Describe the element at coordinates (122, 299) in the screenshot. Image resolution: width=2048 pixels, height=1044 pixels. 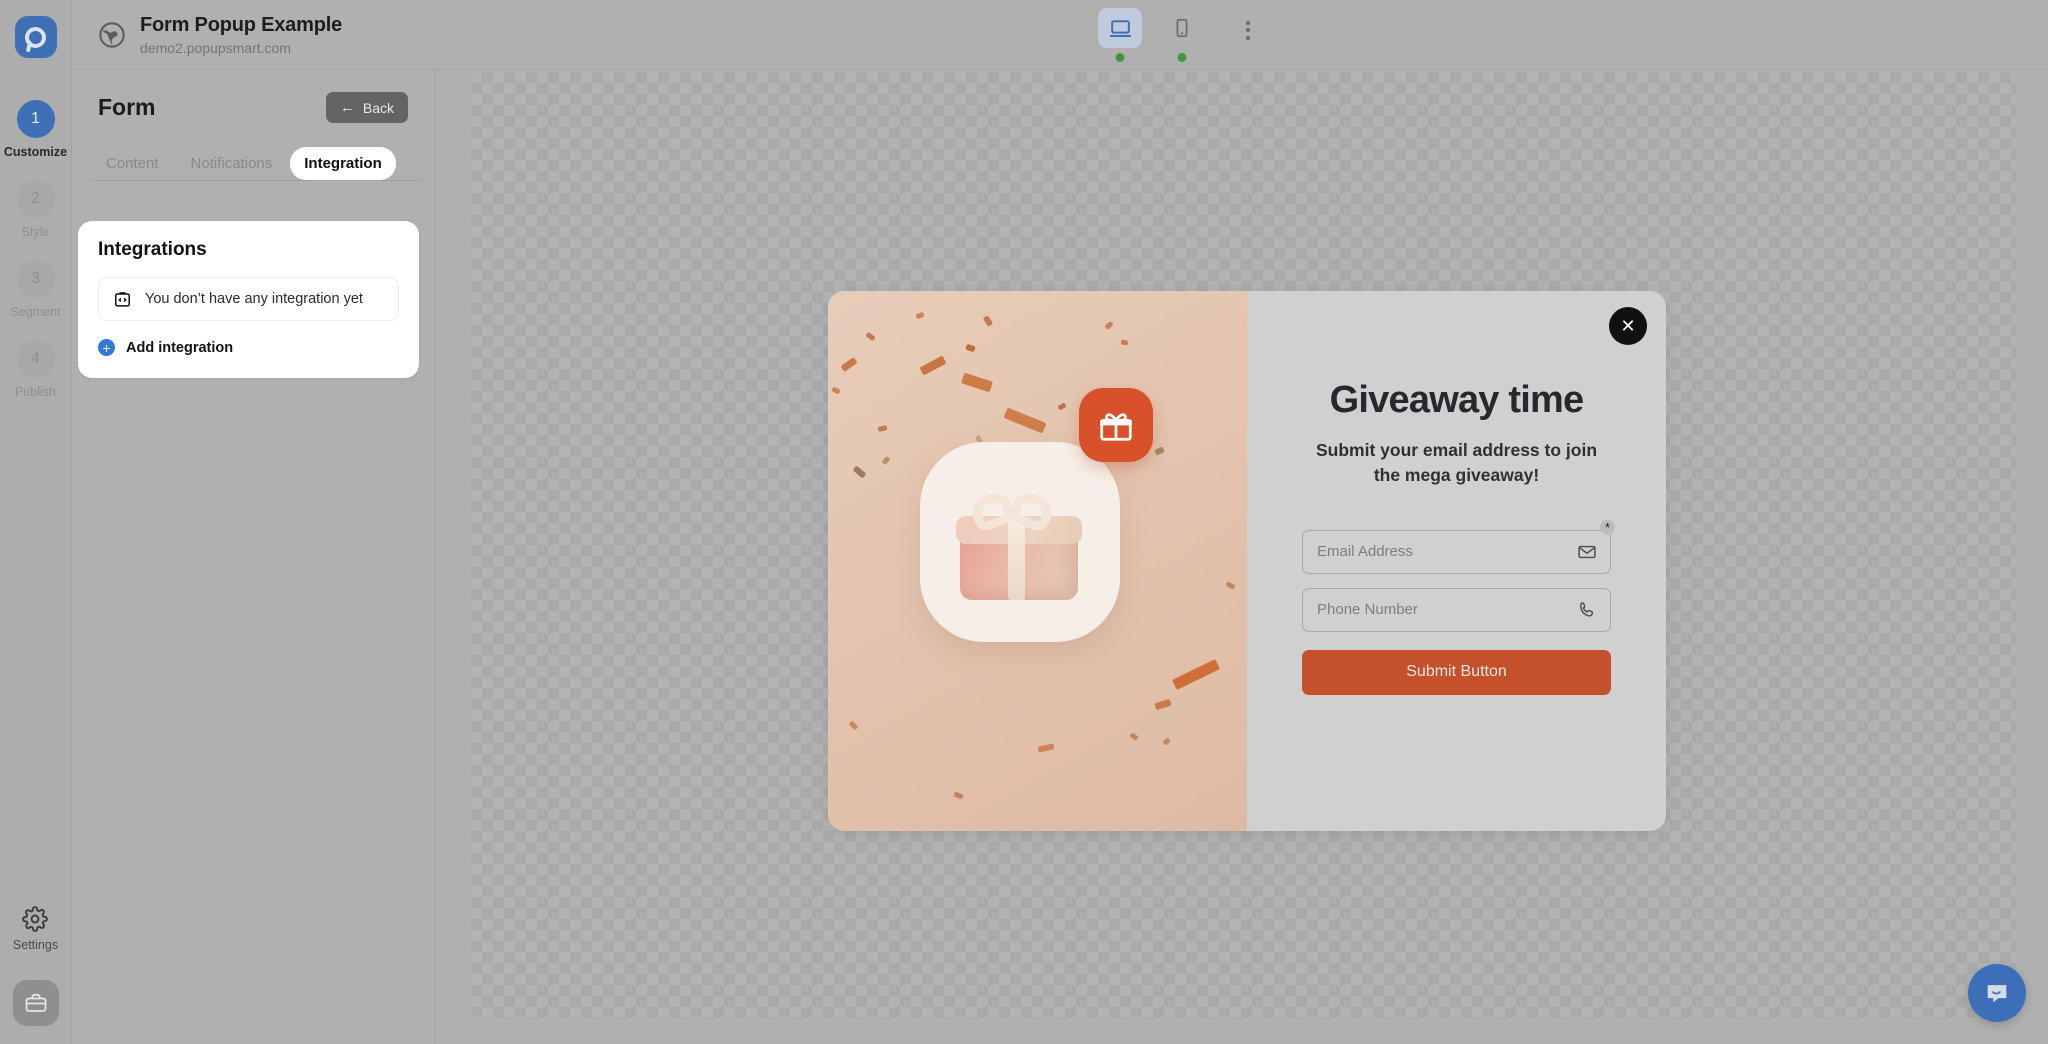
I see `code-clipboard-icon` at that location.